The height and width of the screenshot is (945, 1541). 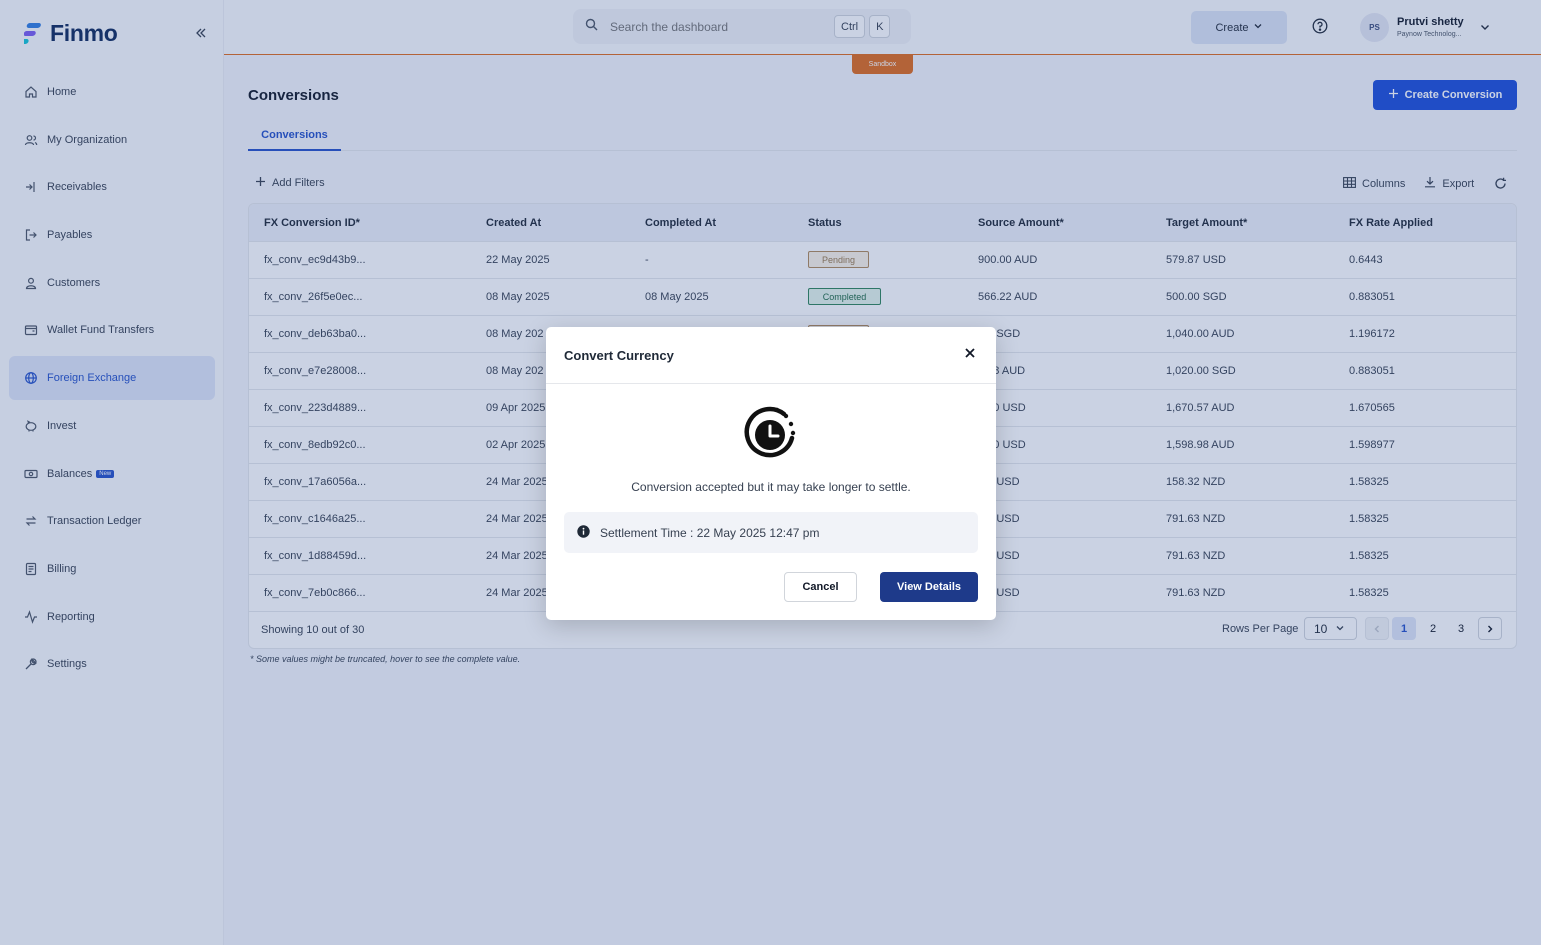 I want to click on settlement-info: Settlement Time : 22 May 2025 12:47 pm, so click(x=771, y=532).